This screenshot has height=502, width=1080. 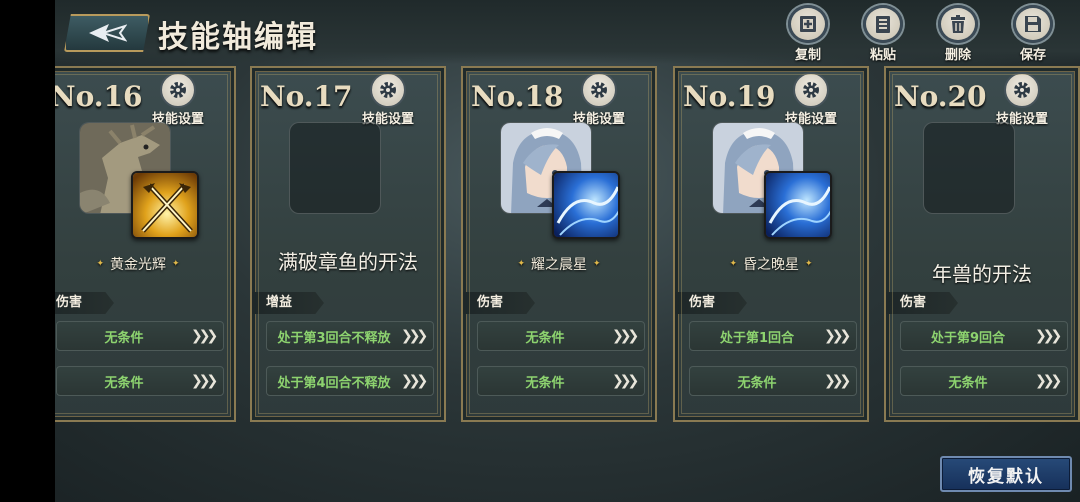 I want to click on card-number: No.18, so click(x=517, y=96).